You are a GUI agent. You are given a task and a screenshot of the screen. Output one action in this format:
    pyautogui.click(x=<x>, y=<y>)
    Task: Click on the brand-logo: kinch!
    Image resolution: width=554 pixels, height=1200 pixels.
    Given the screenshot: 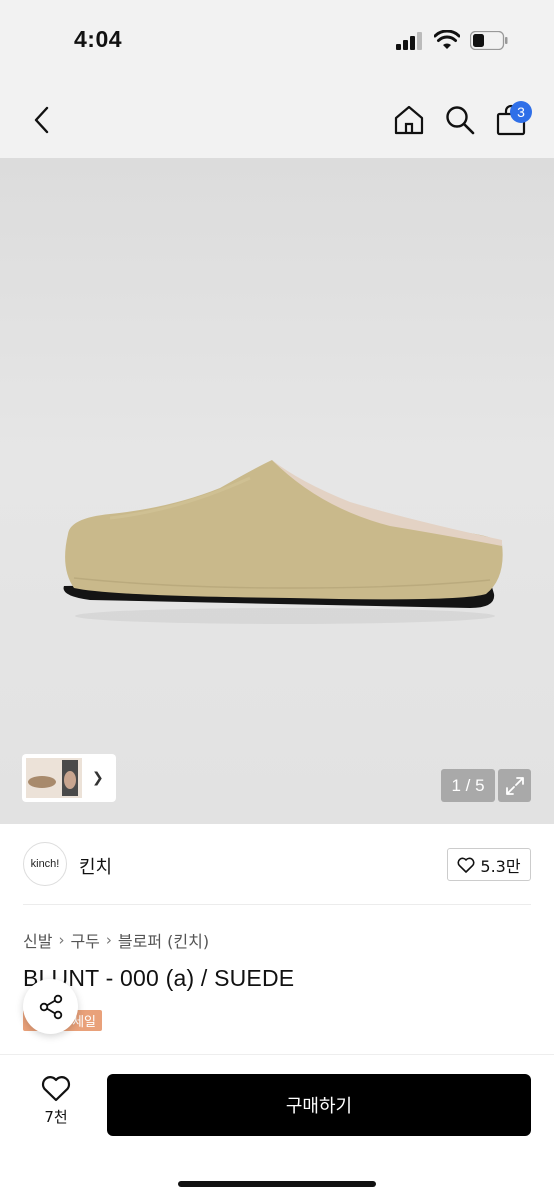 What is the action you would take?
    pyautogui.click(x=45, y=864)
    